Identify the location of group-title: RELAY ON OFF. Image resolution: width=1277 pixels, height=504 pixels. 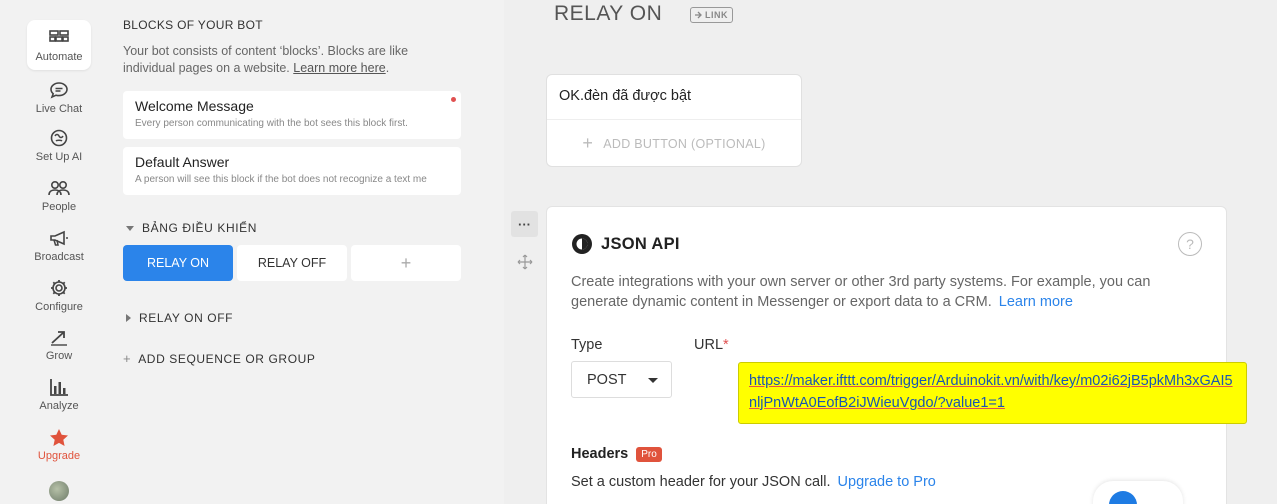
(186, 318).